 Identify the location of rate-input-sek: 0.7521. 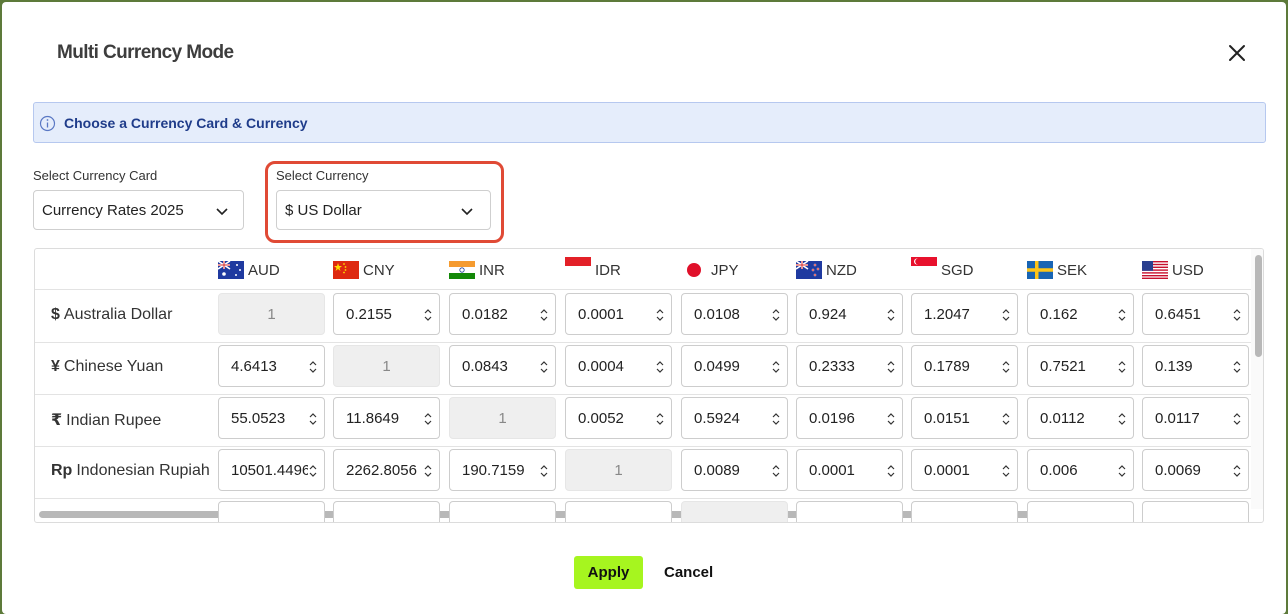
(1080, 366).